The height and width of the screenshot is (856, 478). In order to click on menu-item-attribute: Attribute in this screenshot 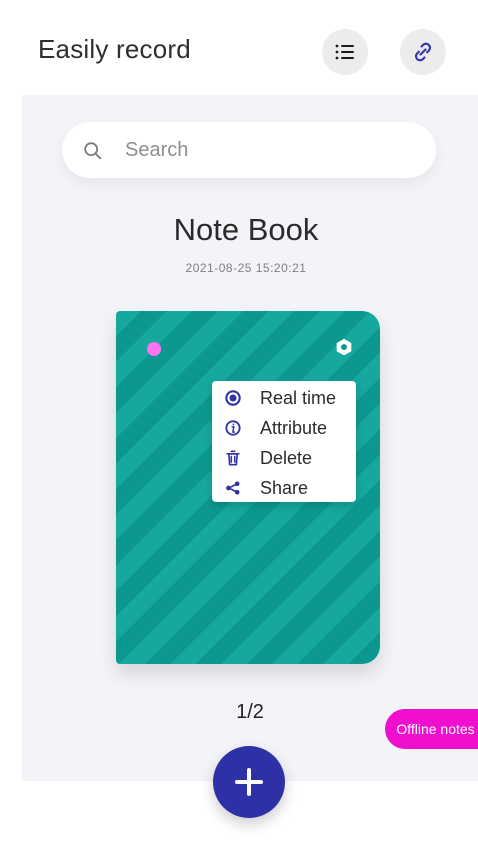, I will do `click(284, 428)`.